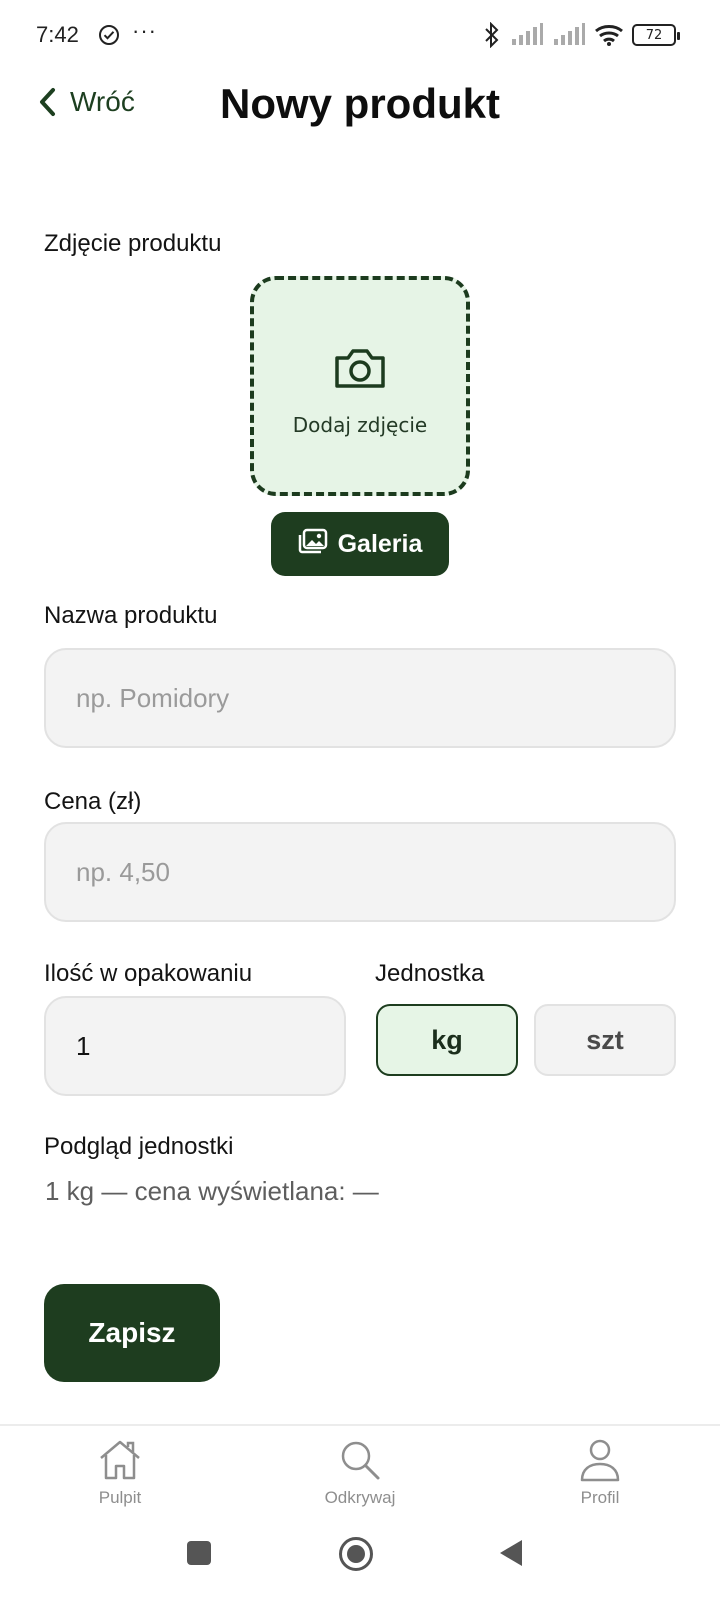 This screenshot has width=720, height=1600. I want to click on header: Nowy produkt Wróć, so click(360, 108).